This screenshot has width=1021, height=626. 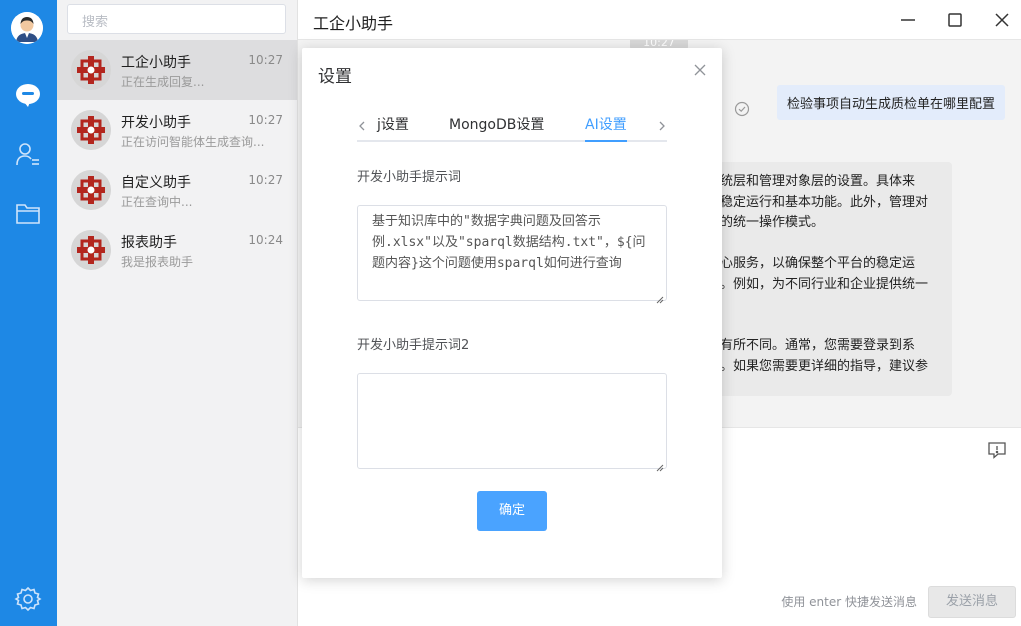 I want to click on user-avatar-icon, so click(x=27, y=28).